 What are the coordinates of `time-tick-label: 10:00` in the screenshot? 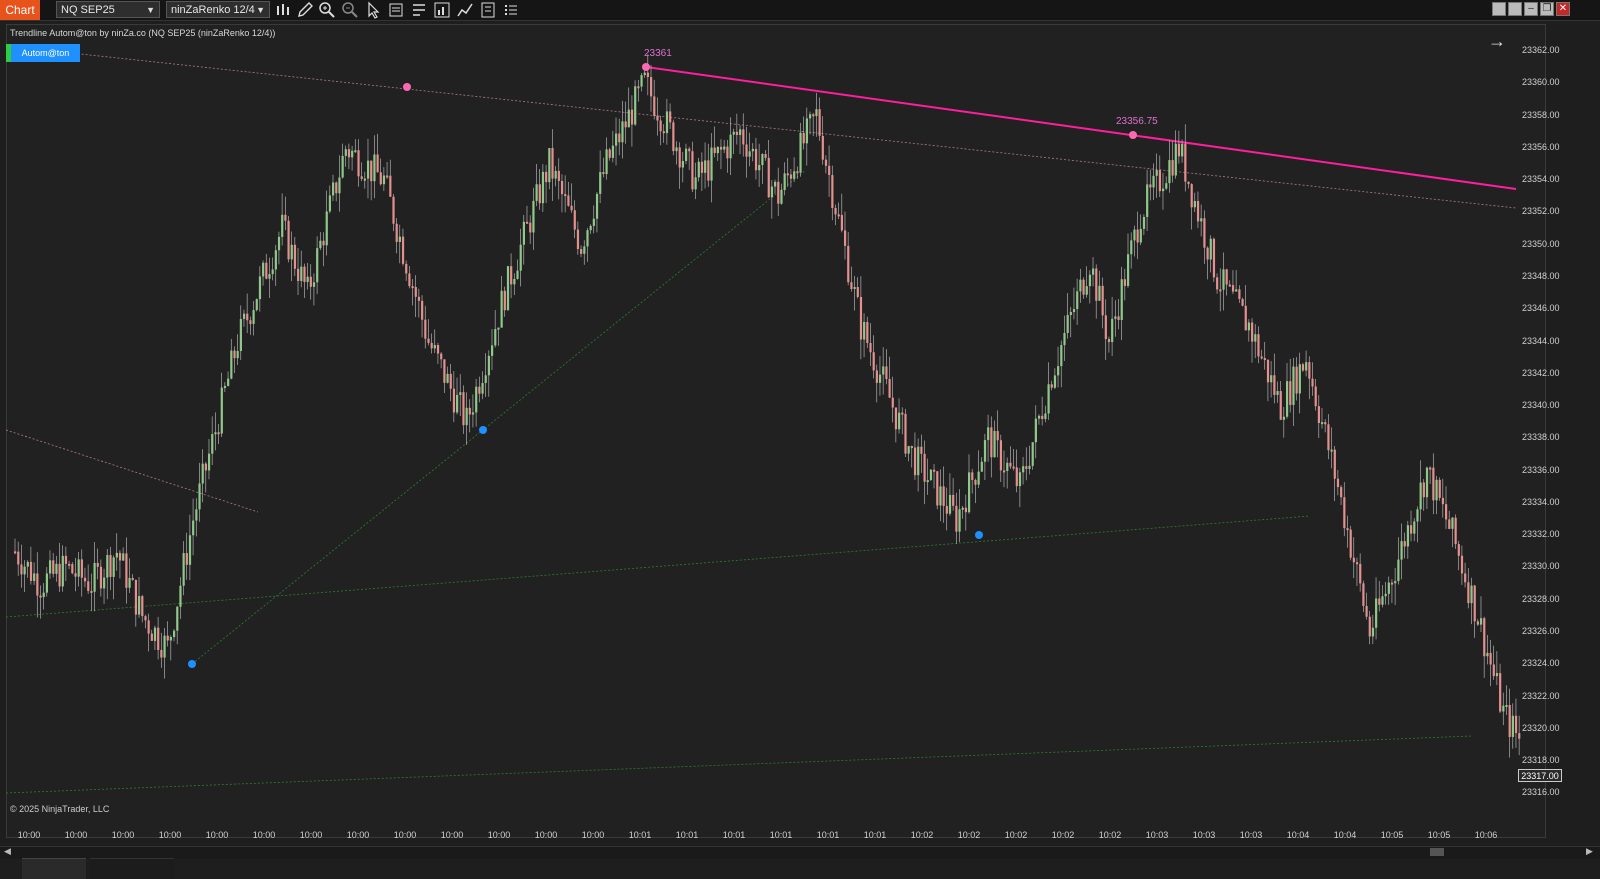 It's located at (264, 835).